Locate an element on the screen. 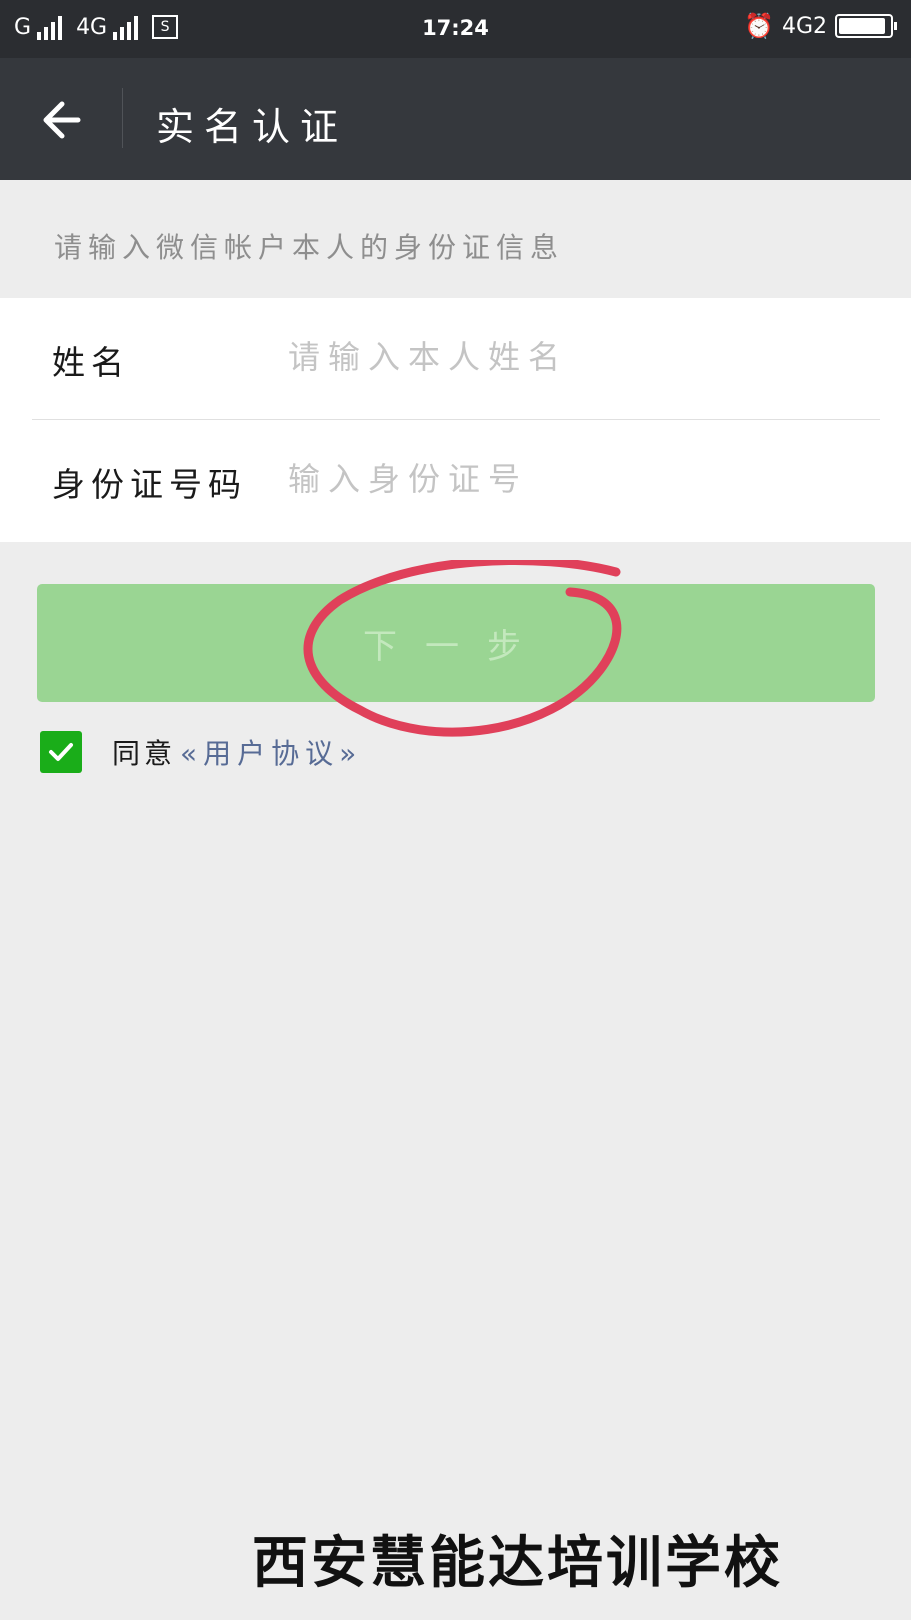 This screenshot has height=1620, width=911. next-step-button: 下一步 is located at coordinates (456, 643).